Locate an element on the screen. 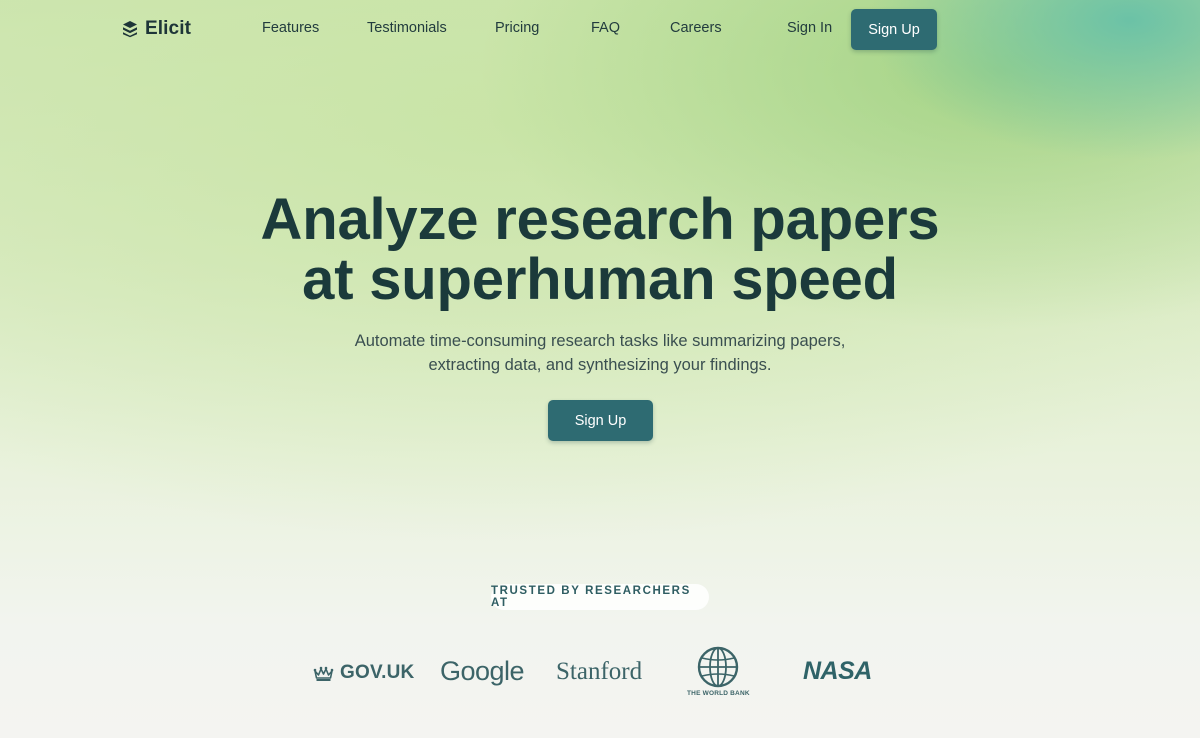 The image size is (1200, 738). logo-stanford: Stanford is located at coordinates (599, 672).